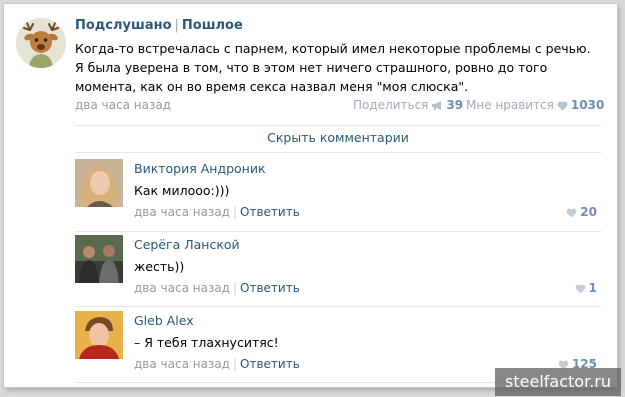 Image resolution: width=625 pixels, height=397 pixels. I want to click on post-header: Подслушано | Пошлое, so click(159, 25).